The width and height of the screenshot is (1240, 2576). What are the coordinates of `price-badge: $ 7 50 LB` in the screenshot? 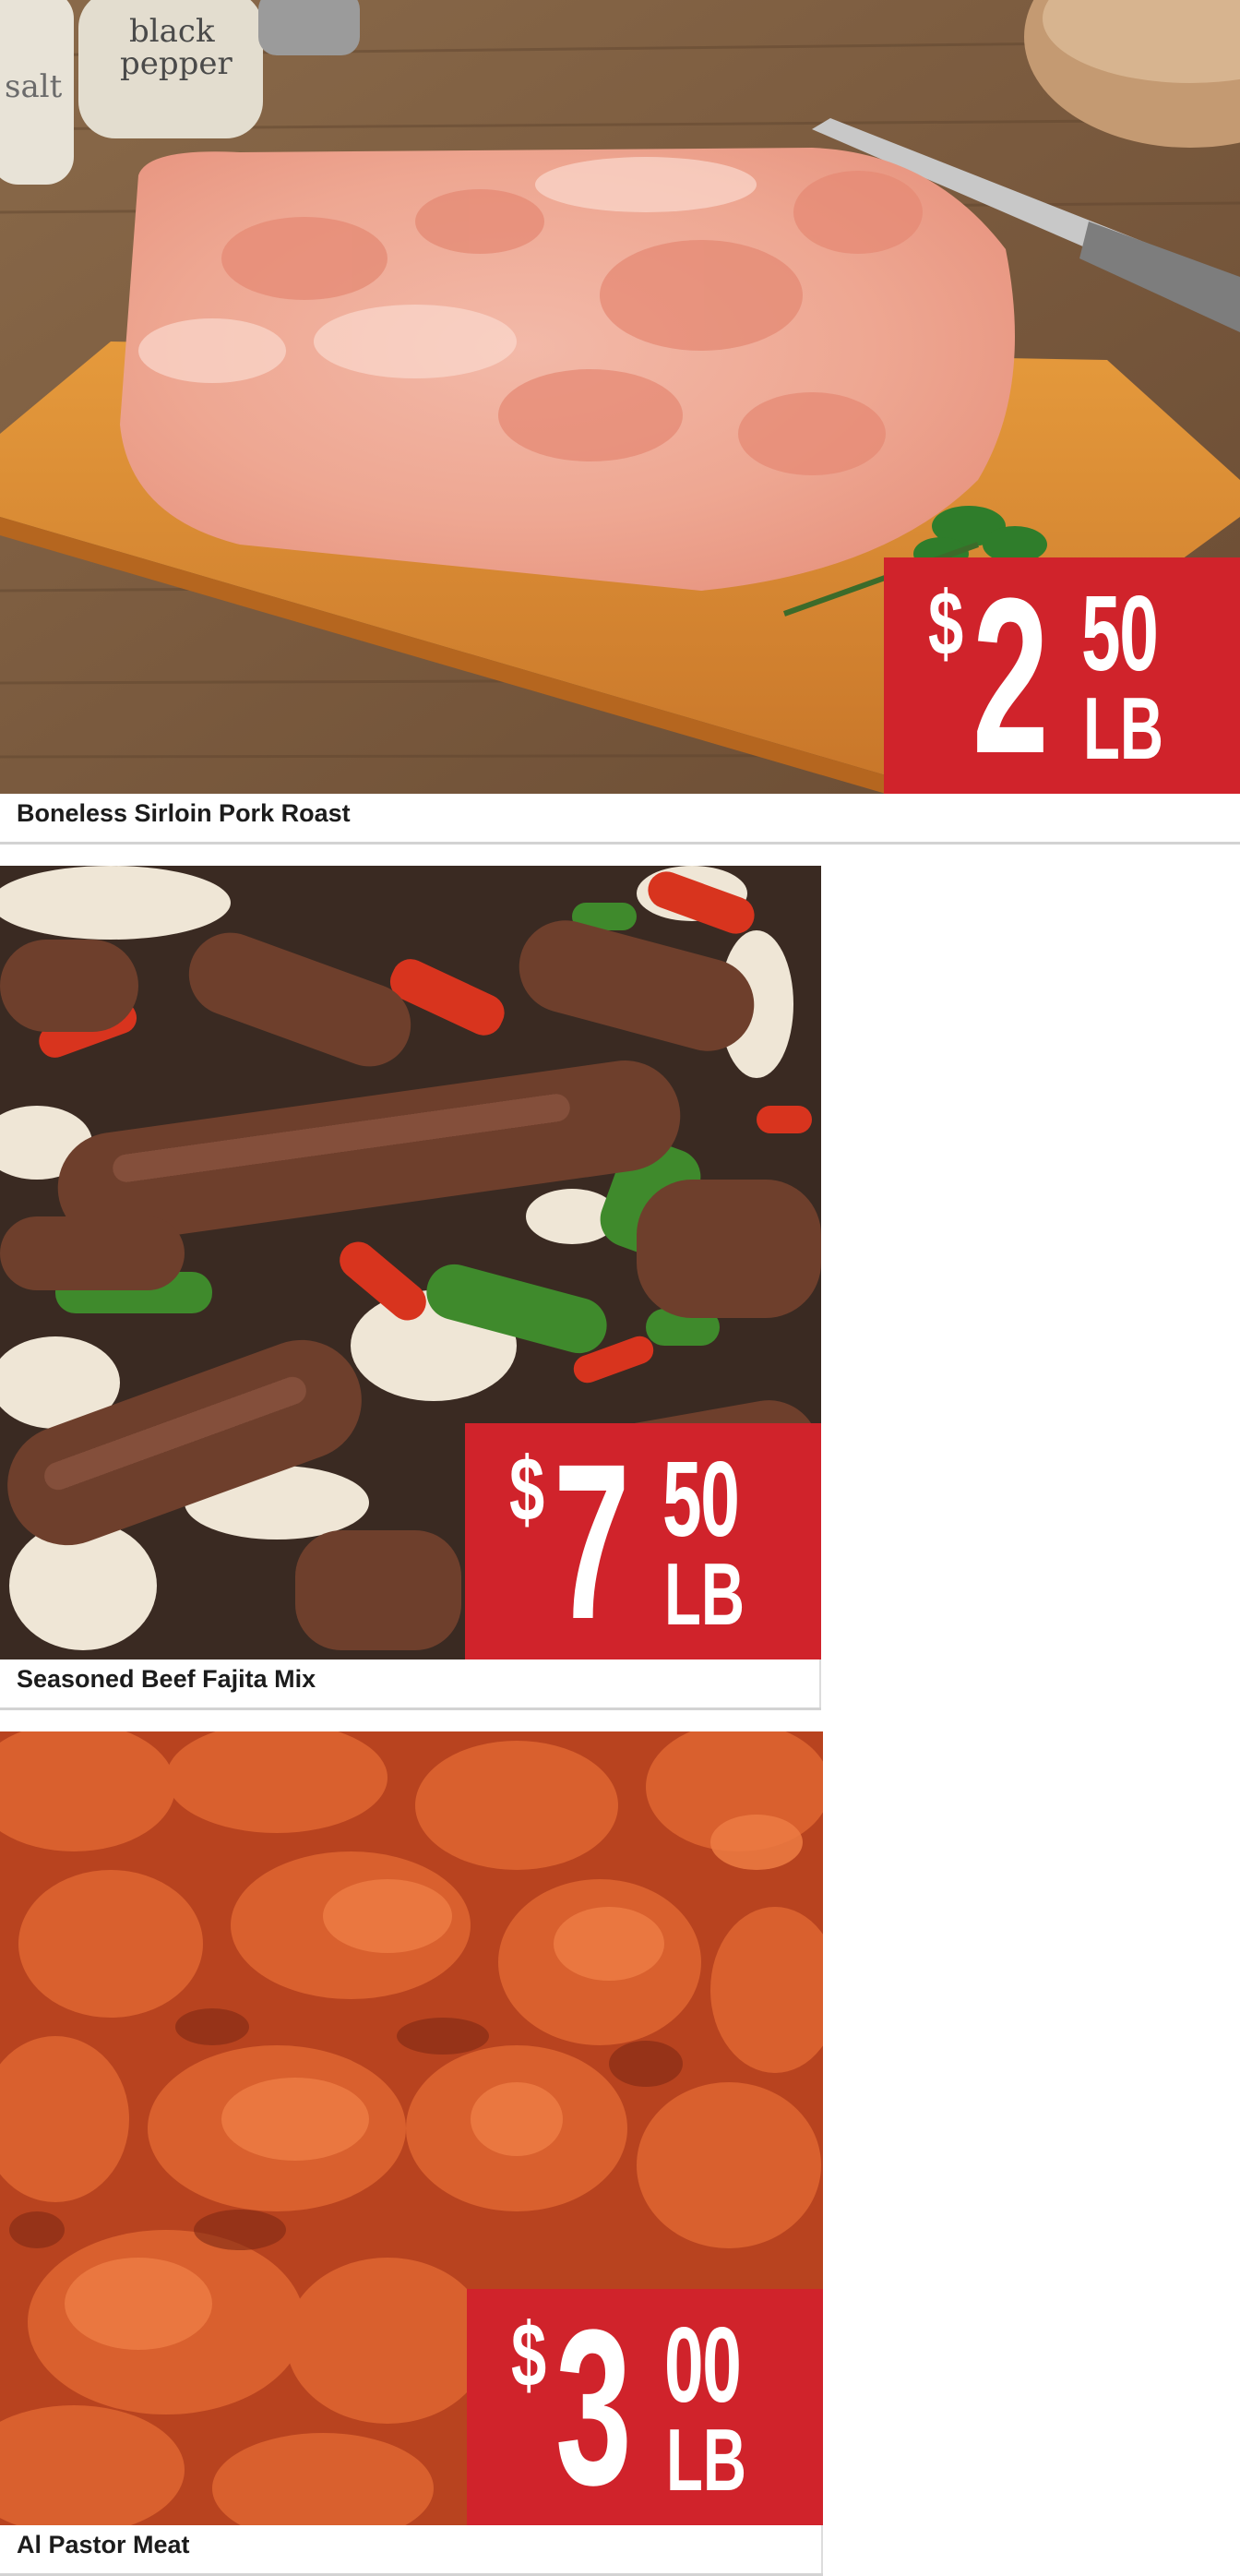 It's located at (643, 1541).